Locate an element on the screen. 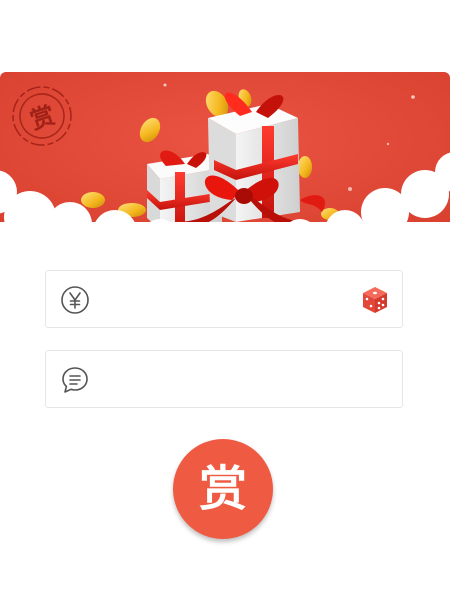 Image resolution: width=450 pixels, height=613 pixels. message-input is located at coordinates (233, 380).